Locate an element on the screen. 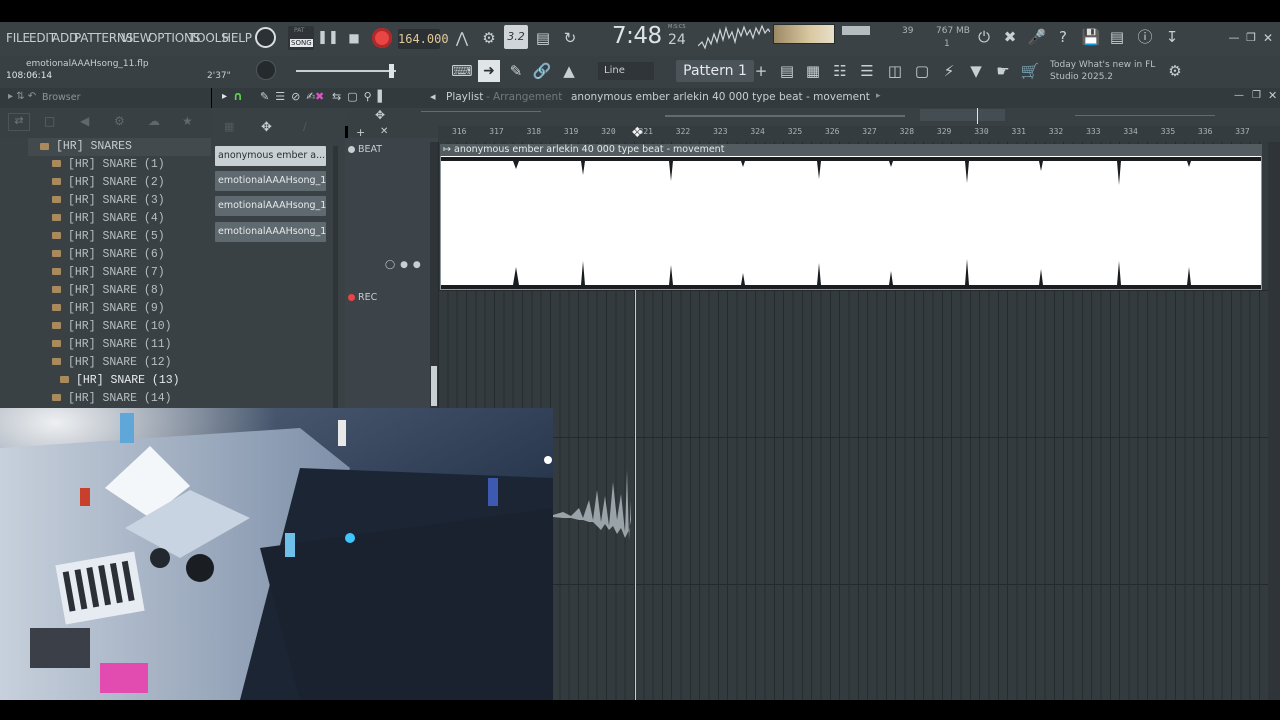 This screenshot has width=1280, height=720. playlist-view-tools-icon: ⇆▢⚲▌ is located at coordinates (362, 96).